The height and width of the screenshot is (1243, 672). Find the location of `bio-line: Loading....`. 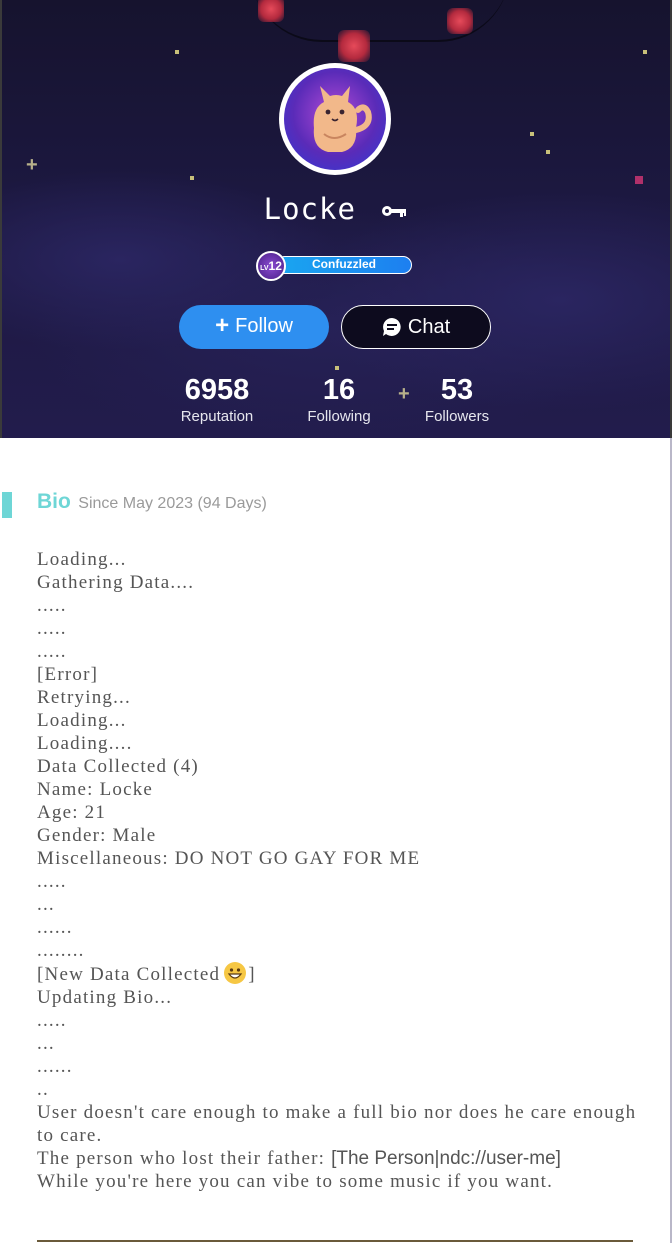

bio-line: Loading.... is located at coordinates (85, 743).